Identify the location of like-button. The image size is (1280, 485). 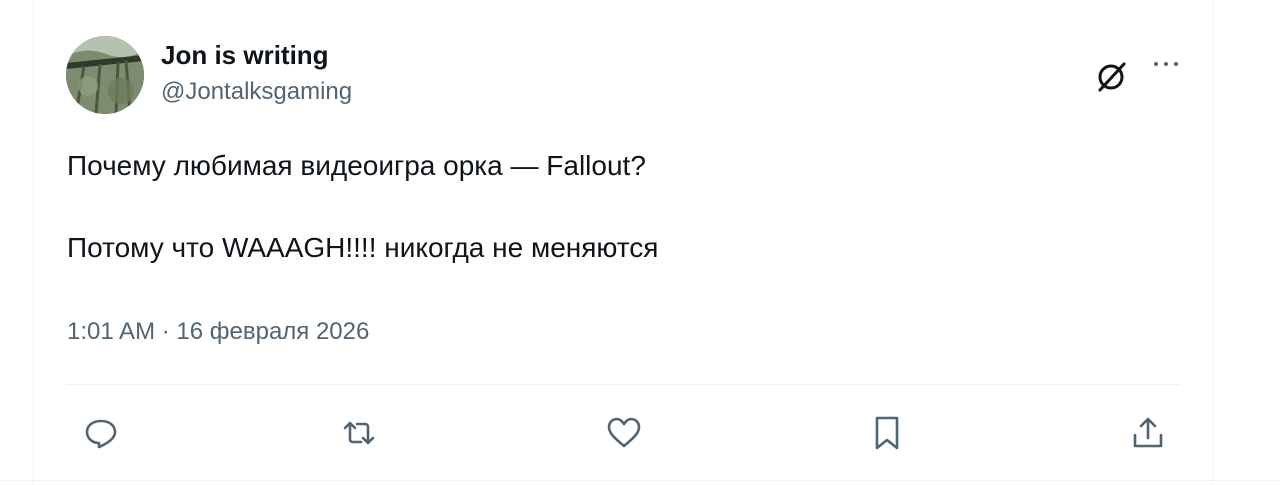
(624, 433).